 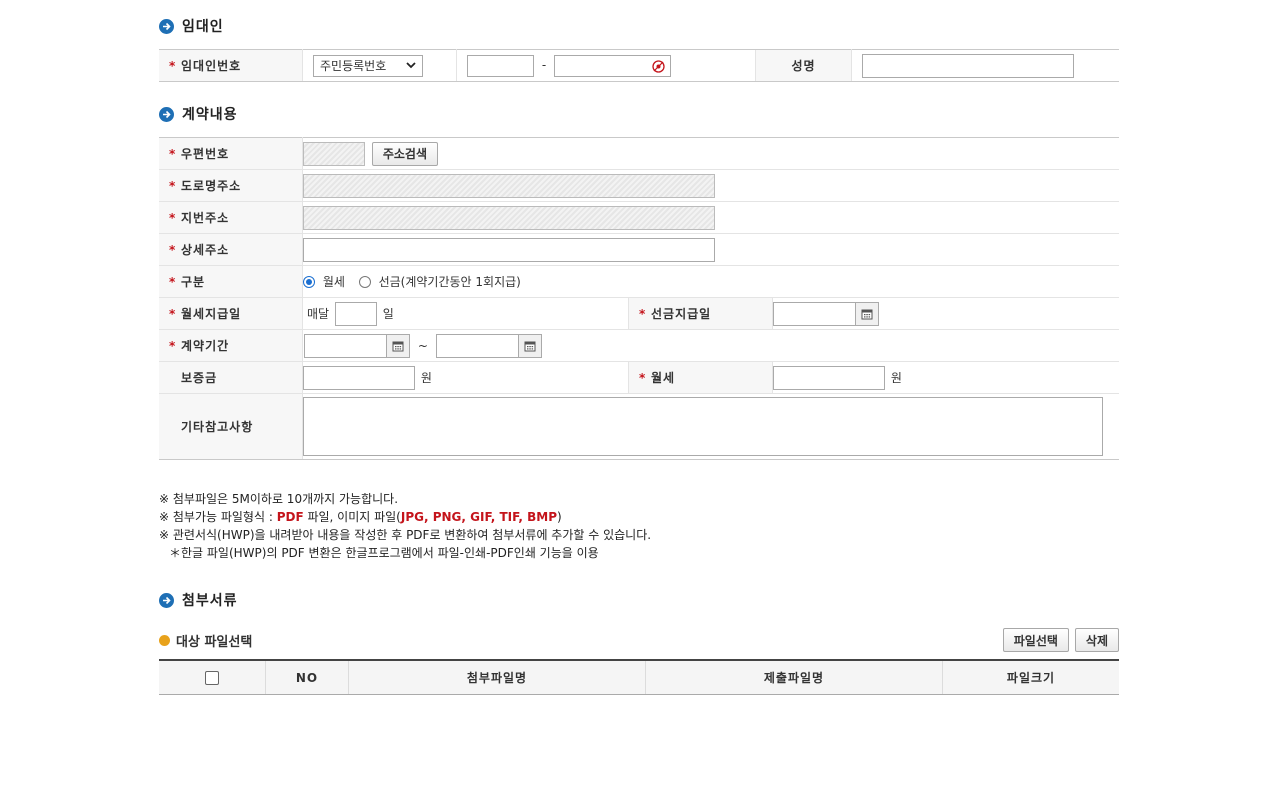 I want to click on form-row-payment-dates: * 월세지급일 매달 일 * 선금지급일, so click(x=639, y=313).